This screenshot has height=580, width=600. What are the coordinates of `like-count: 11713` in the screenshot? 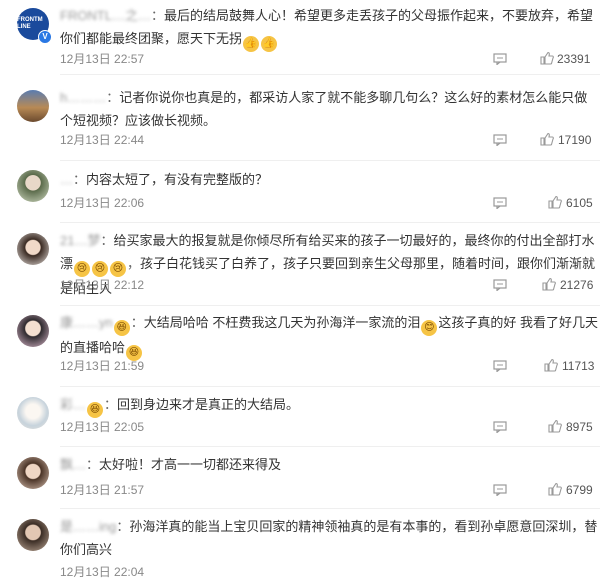 It's located at (578, 366).